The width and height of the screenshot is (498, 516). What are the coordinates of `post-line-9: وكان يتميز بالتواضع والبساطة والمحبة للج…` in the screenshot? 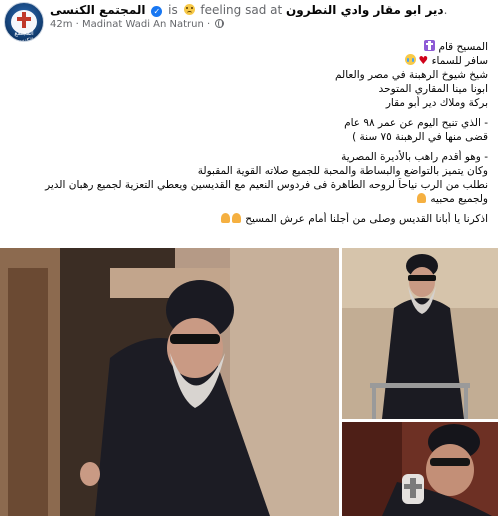 It's located at (342, 171).